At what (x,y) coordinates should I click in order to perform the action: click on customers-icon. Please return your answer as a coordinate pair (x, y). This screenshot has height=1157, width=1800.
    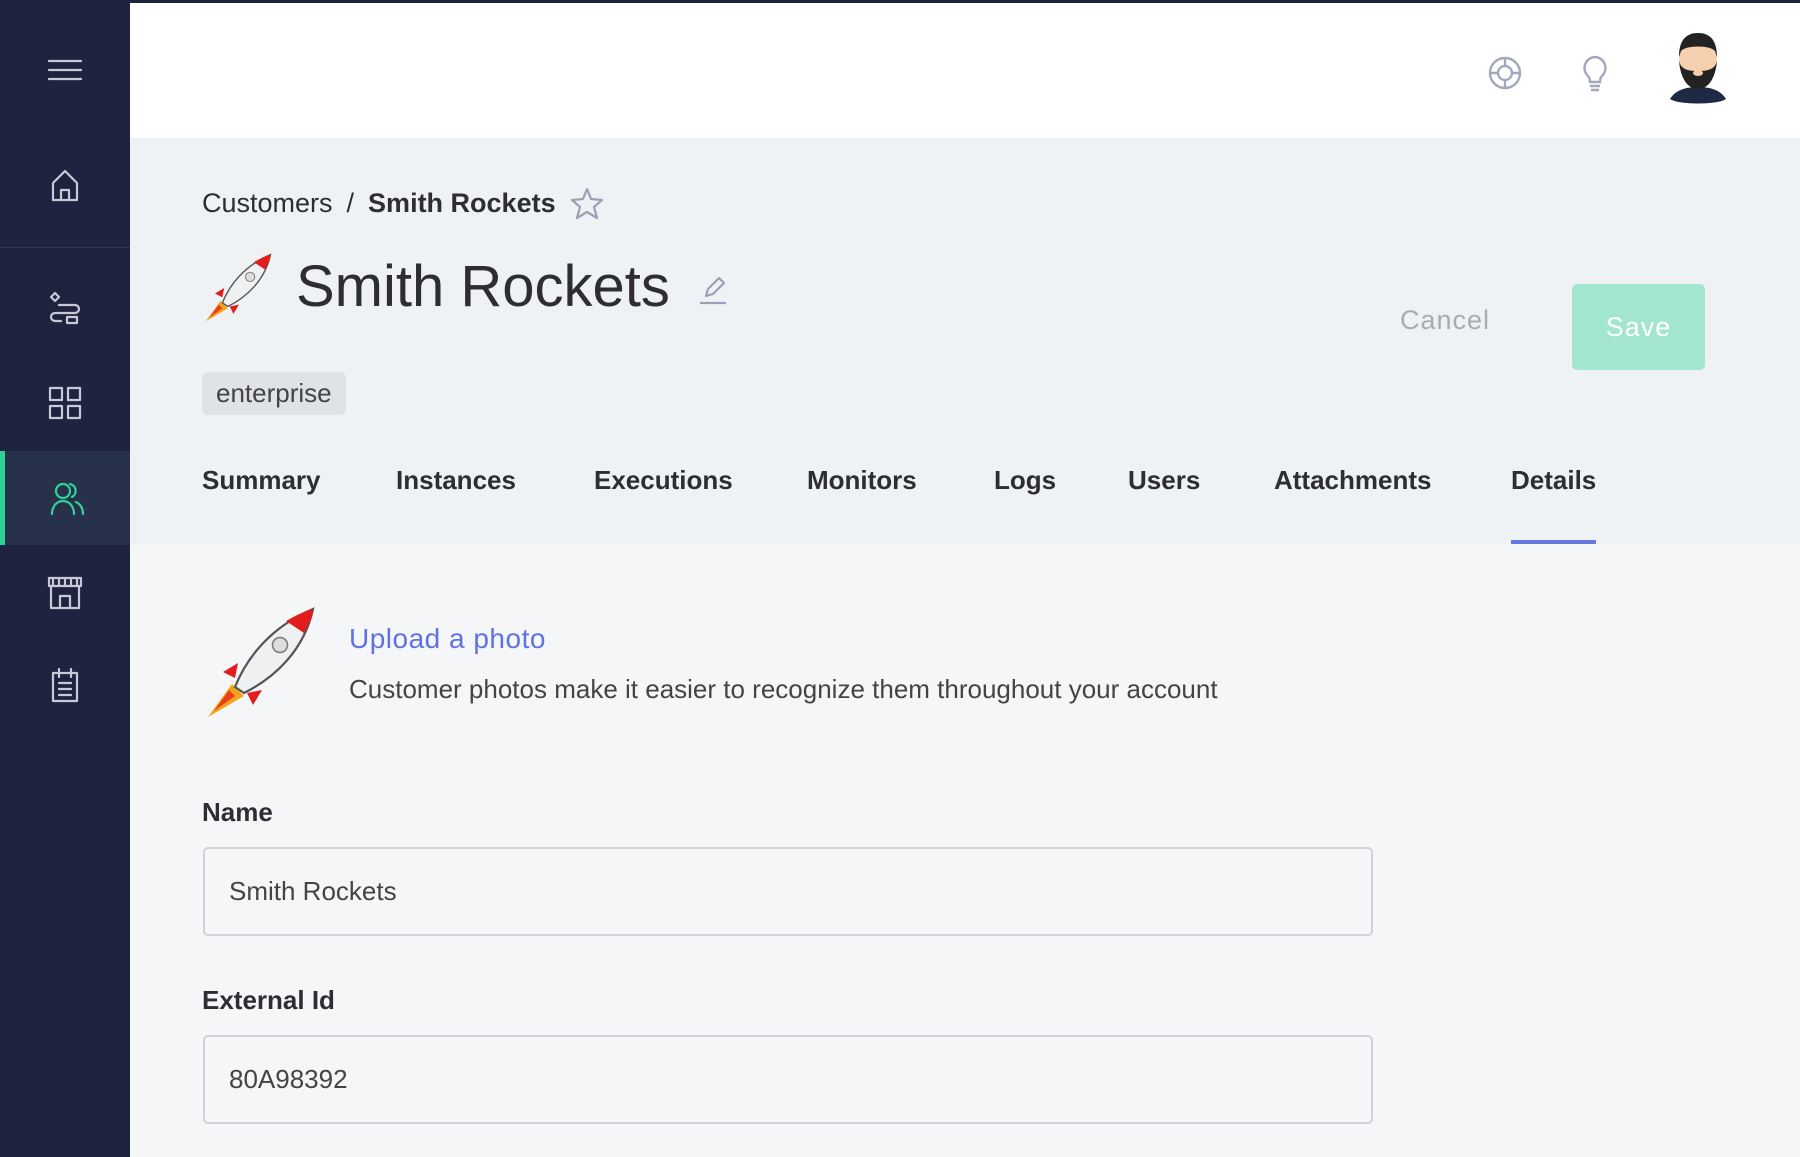
    Looking at the image, I should click on (67, 499).